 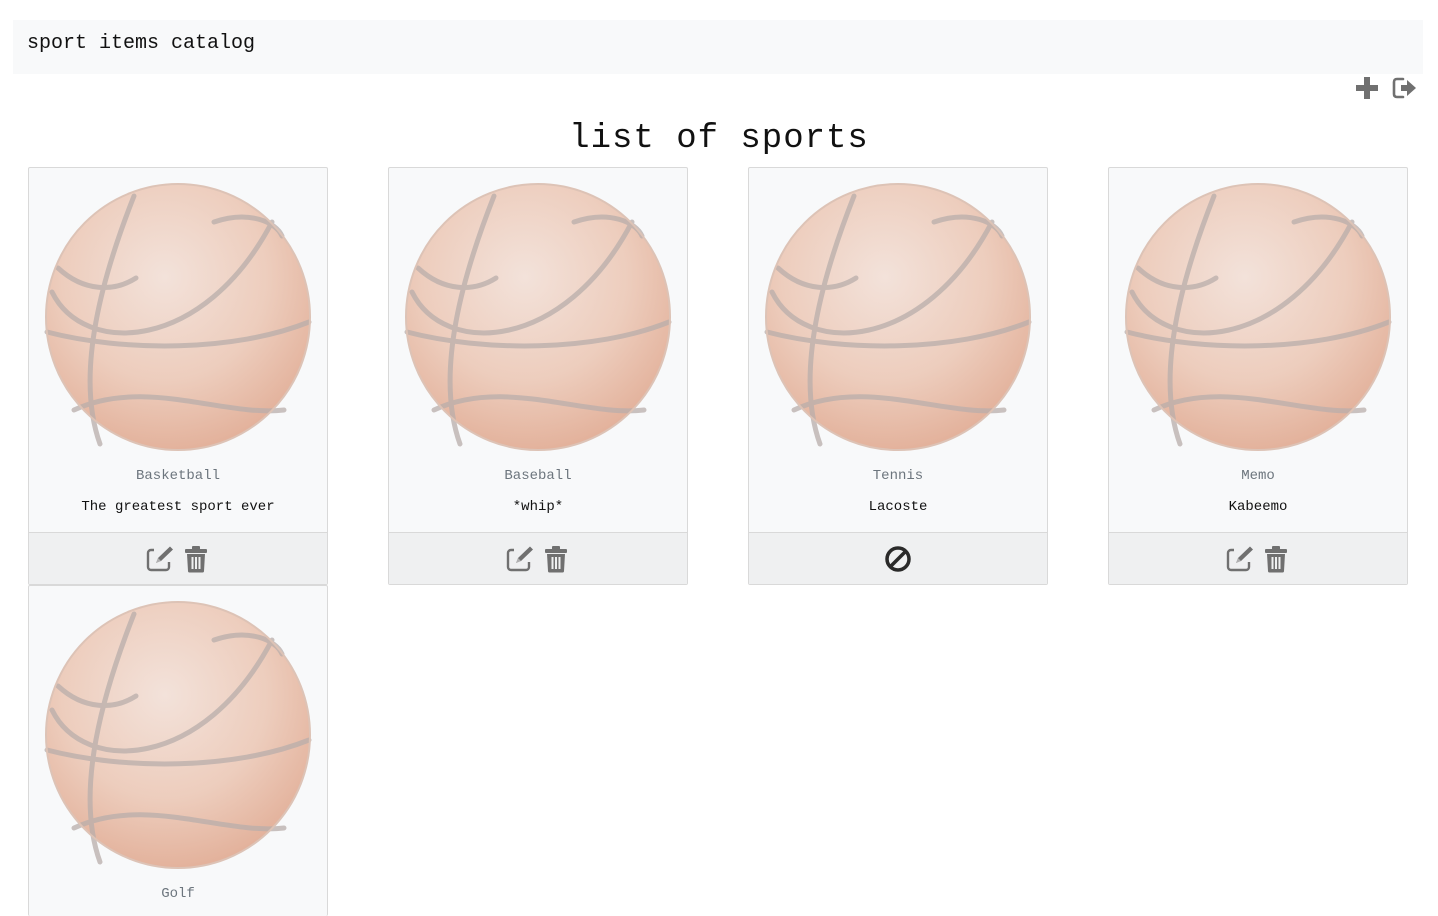 I want to click on card-title: Baseball, so click(x=538, y=476).